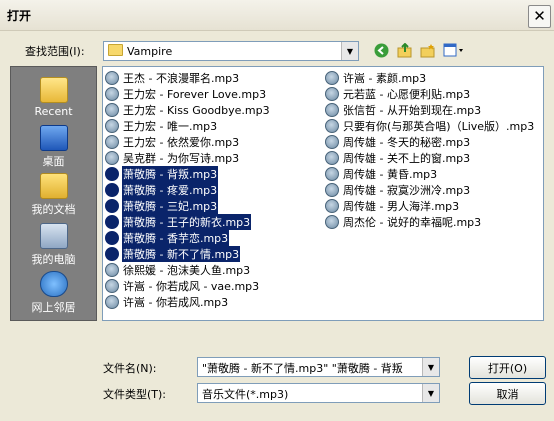 The height and width of the screenshot is (421, 554). I want to click on file-name: 只要有你(与那英合唱)（Live版）.mp3, so click(439, 126).